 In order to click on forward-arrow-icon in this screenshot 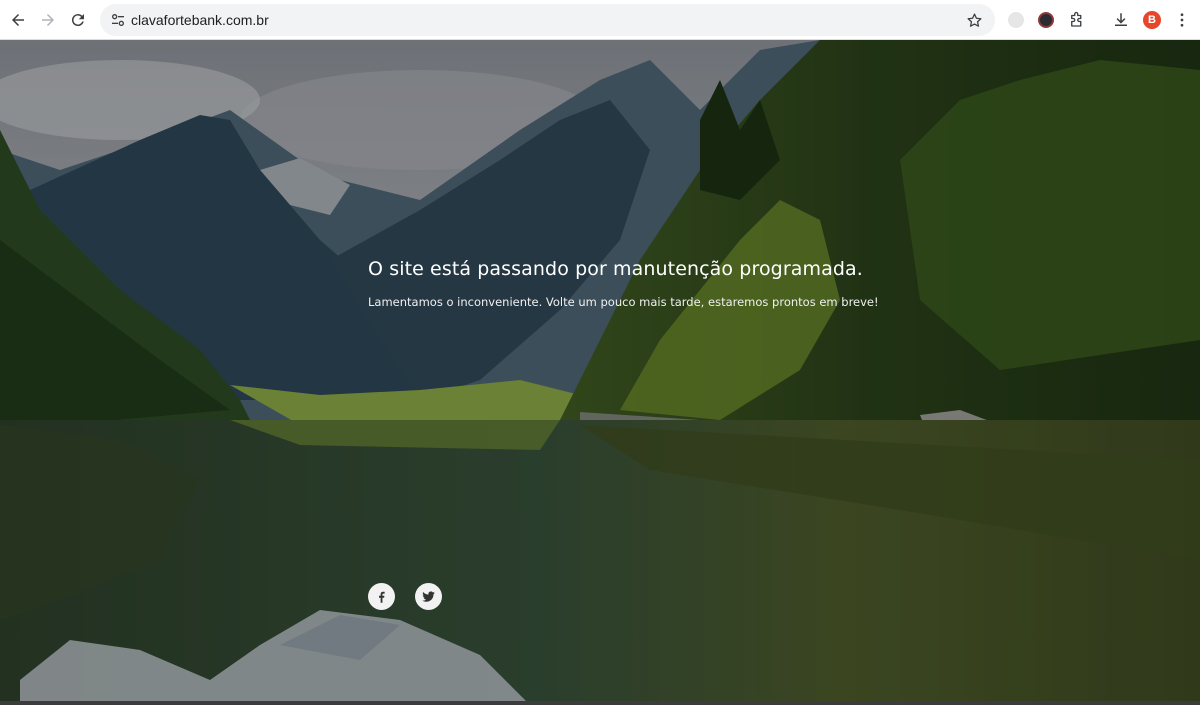, I will do `click(48, 20)`.